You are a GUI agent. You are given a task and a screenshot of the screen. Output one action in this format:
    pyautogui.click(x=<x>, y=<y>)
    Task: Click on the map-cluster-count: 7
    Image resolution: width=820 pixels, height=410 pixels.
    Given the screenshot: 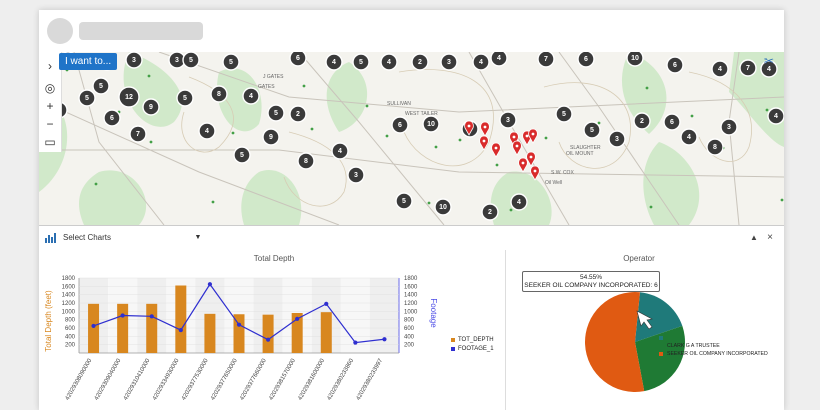 What is the action you would take?
    pyautogui.click(x=138, y=134)
    